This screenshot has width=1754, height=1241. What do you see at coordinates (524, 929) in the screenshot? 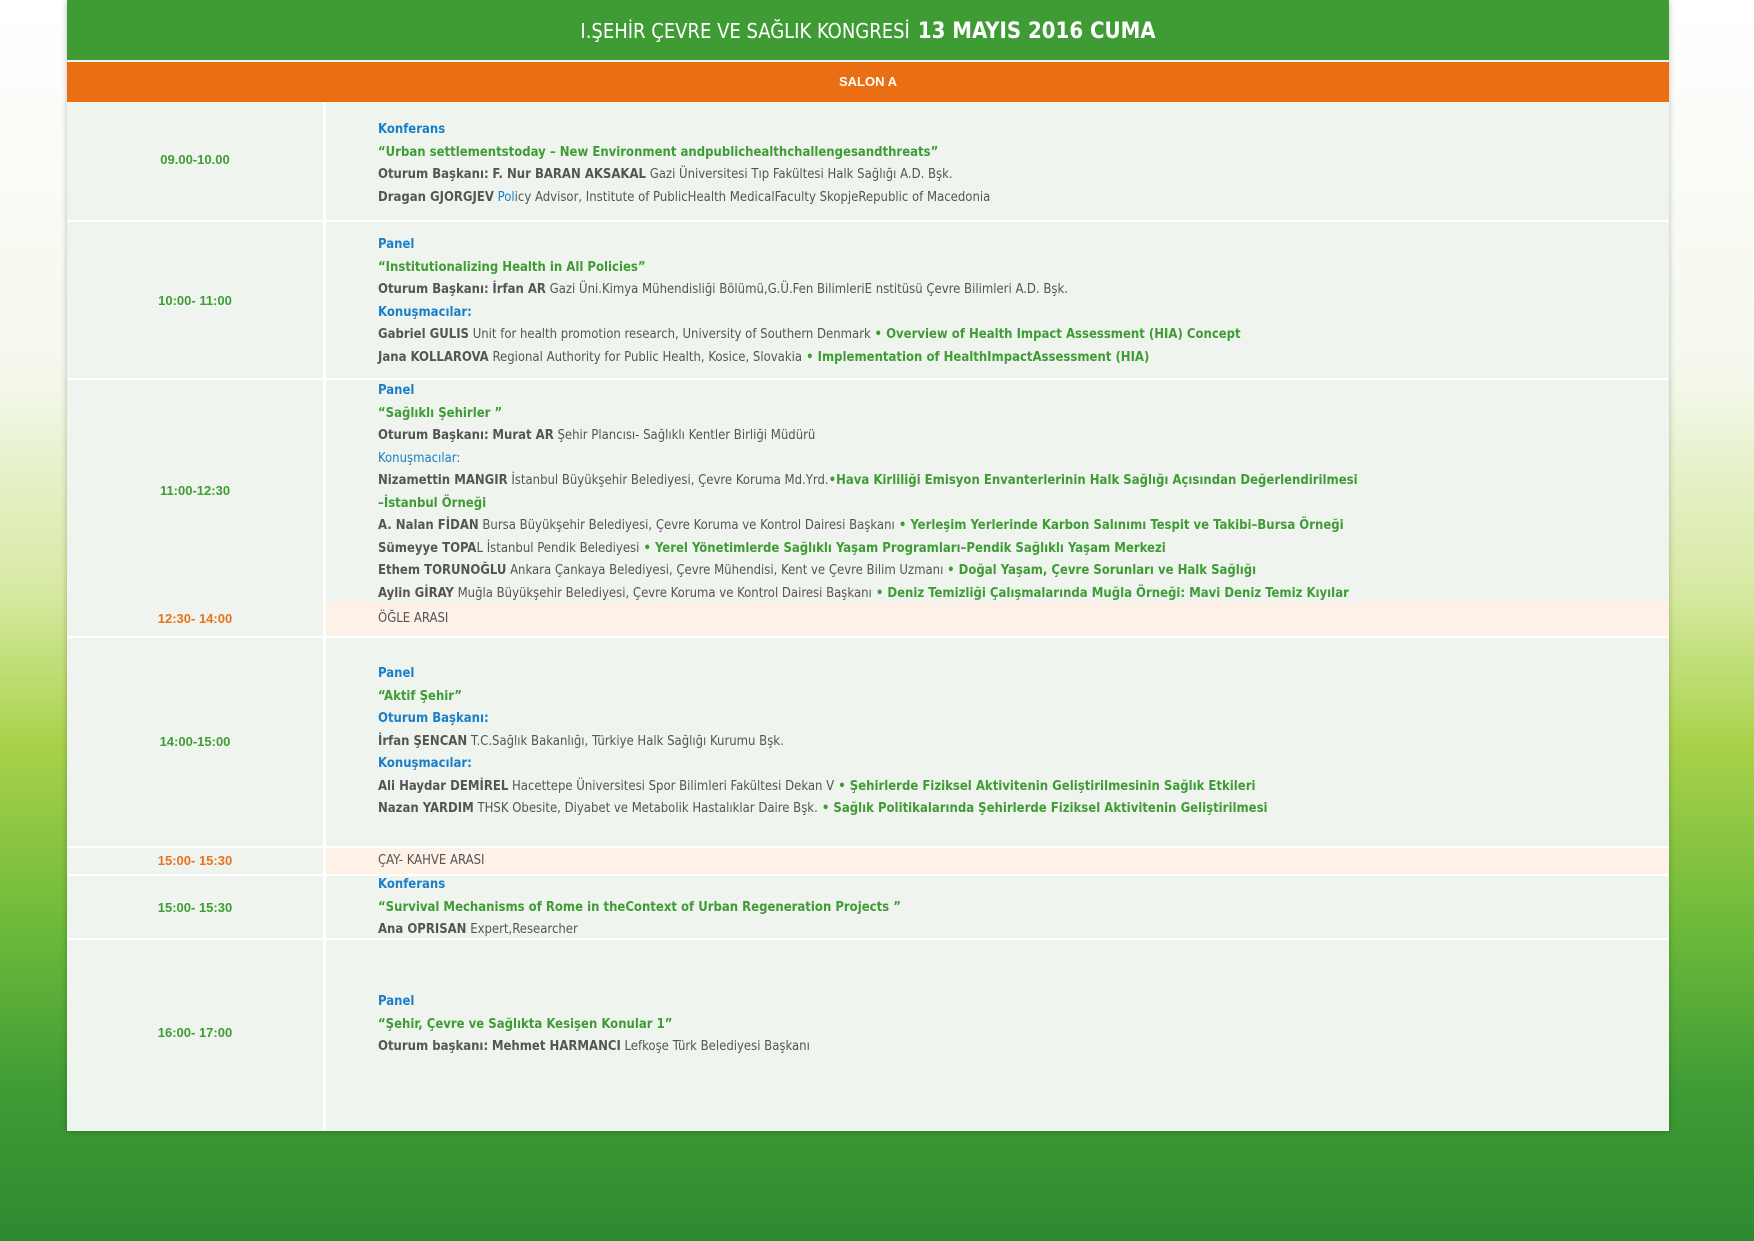
I see `speaker-affiliation: Expert,Researcher` at bounding box center [524, 929].